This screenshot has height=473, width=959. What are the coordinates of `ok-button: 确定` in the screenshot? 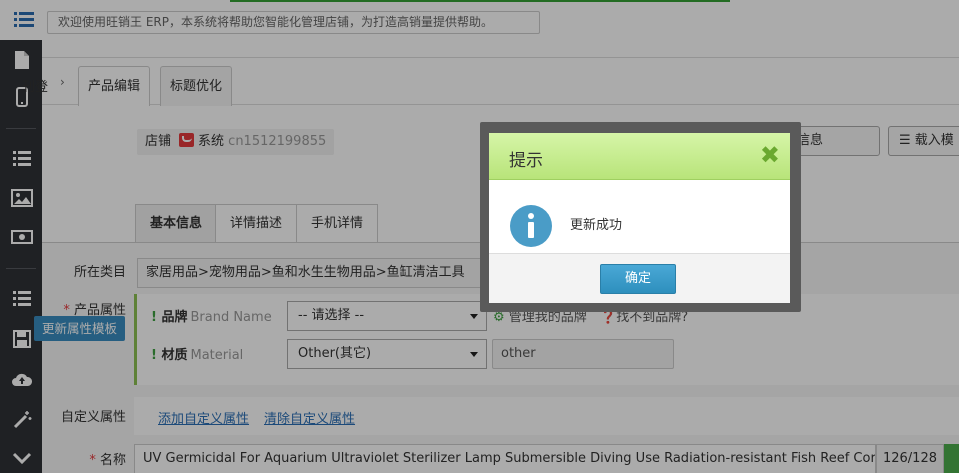 It's located at (638, 279).